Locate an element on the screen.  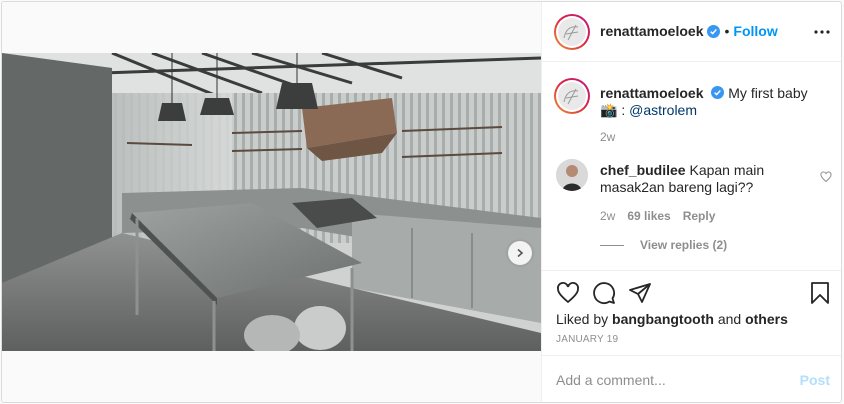
caption-line2-prefix: 📸 : is located at coordinates (615, 110).